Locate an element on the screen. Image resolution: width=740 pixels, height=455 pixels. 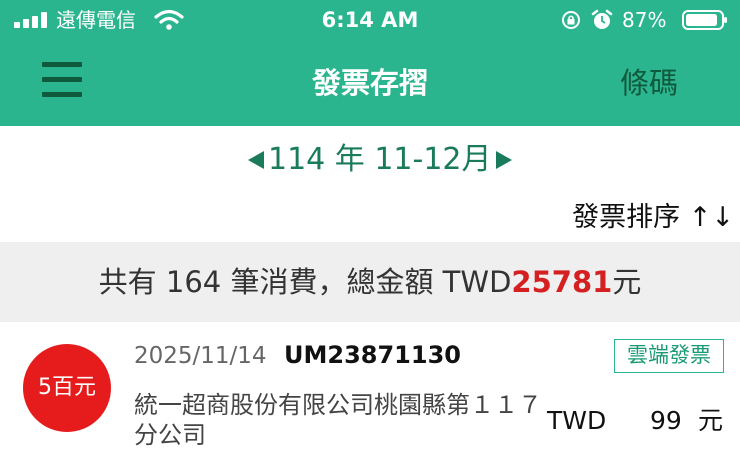
carrier-name: 遠傳電信 is located at coordinates (96, 20).